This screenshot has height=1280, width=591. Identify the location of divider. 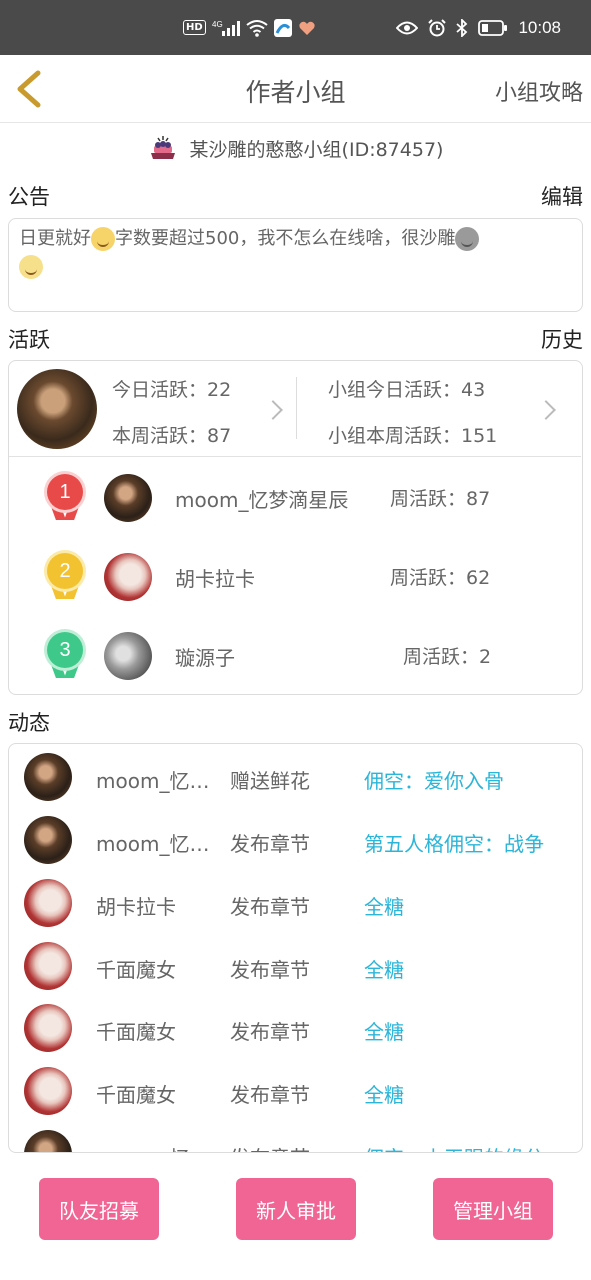
(296, 408).